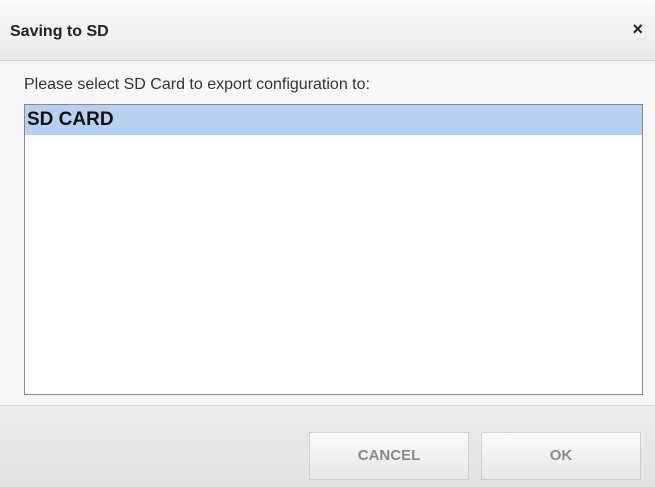 The image size is (655, 487). I want to click on ok-button: OK, so click(561, 456).